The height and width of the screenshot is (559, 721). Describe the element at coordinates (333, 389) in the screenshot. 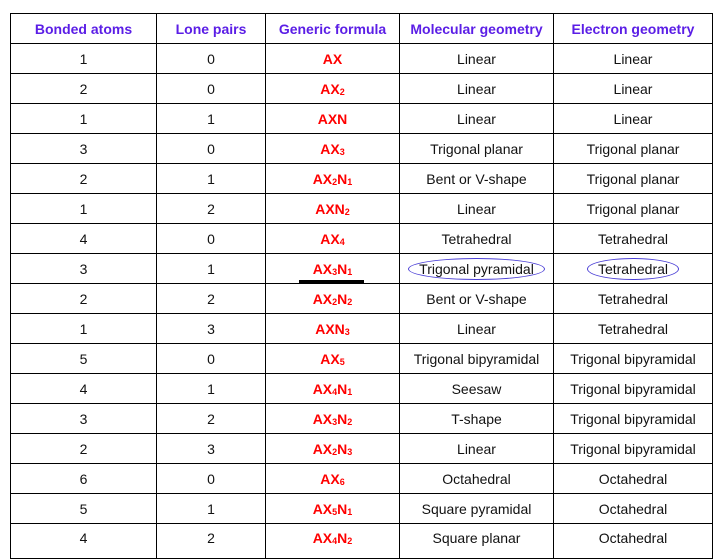

I see `formula-text: AX4N1` at that location.